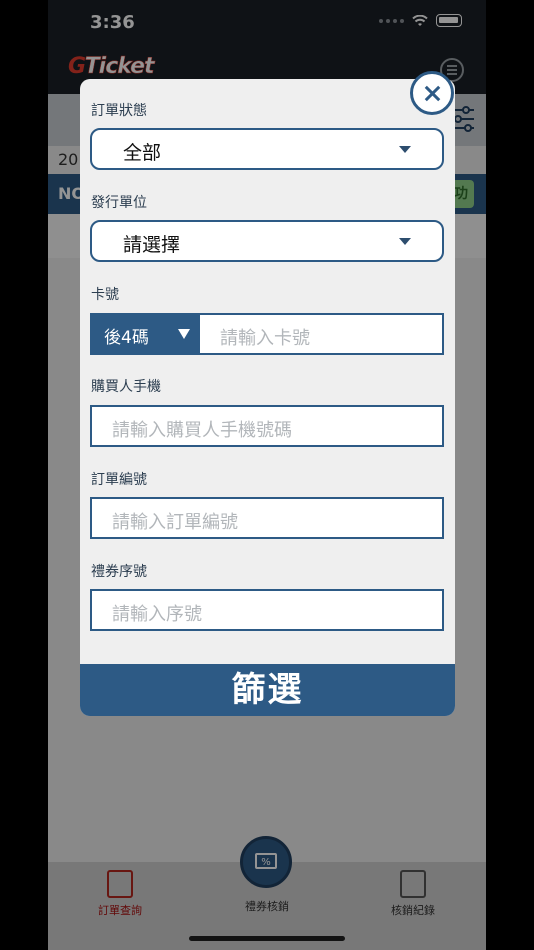  I want to click on order-no-label: 訂單編號, so click(119, 480).